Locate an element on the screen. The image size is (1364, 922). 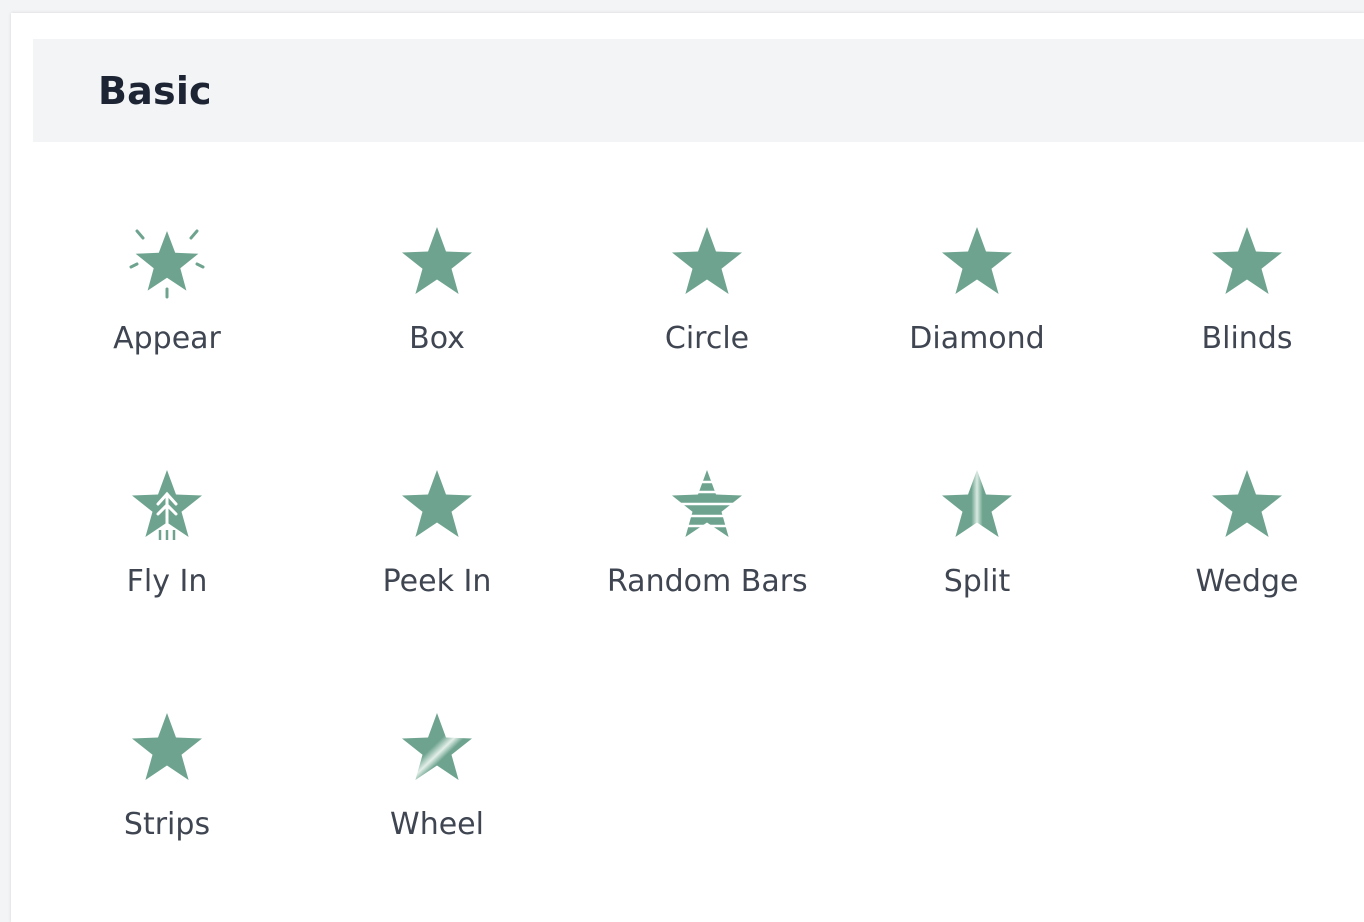
effect-box: Box is located at coordinates (437, 283).